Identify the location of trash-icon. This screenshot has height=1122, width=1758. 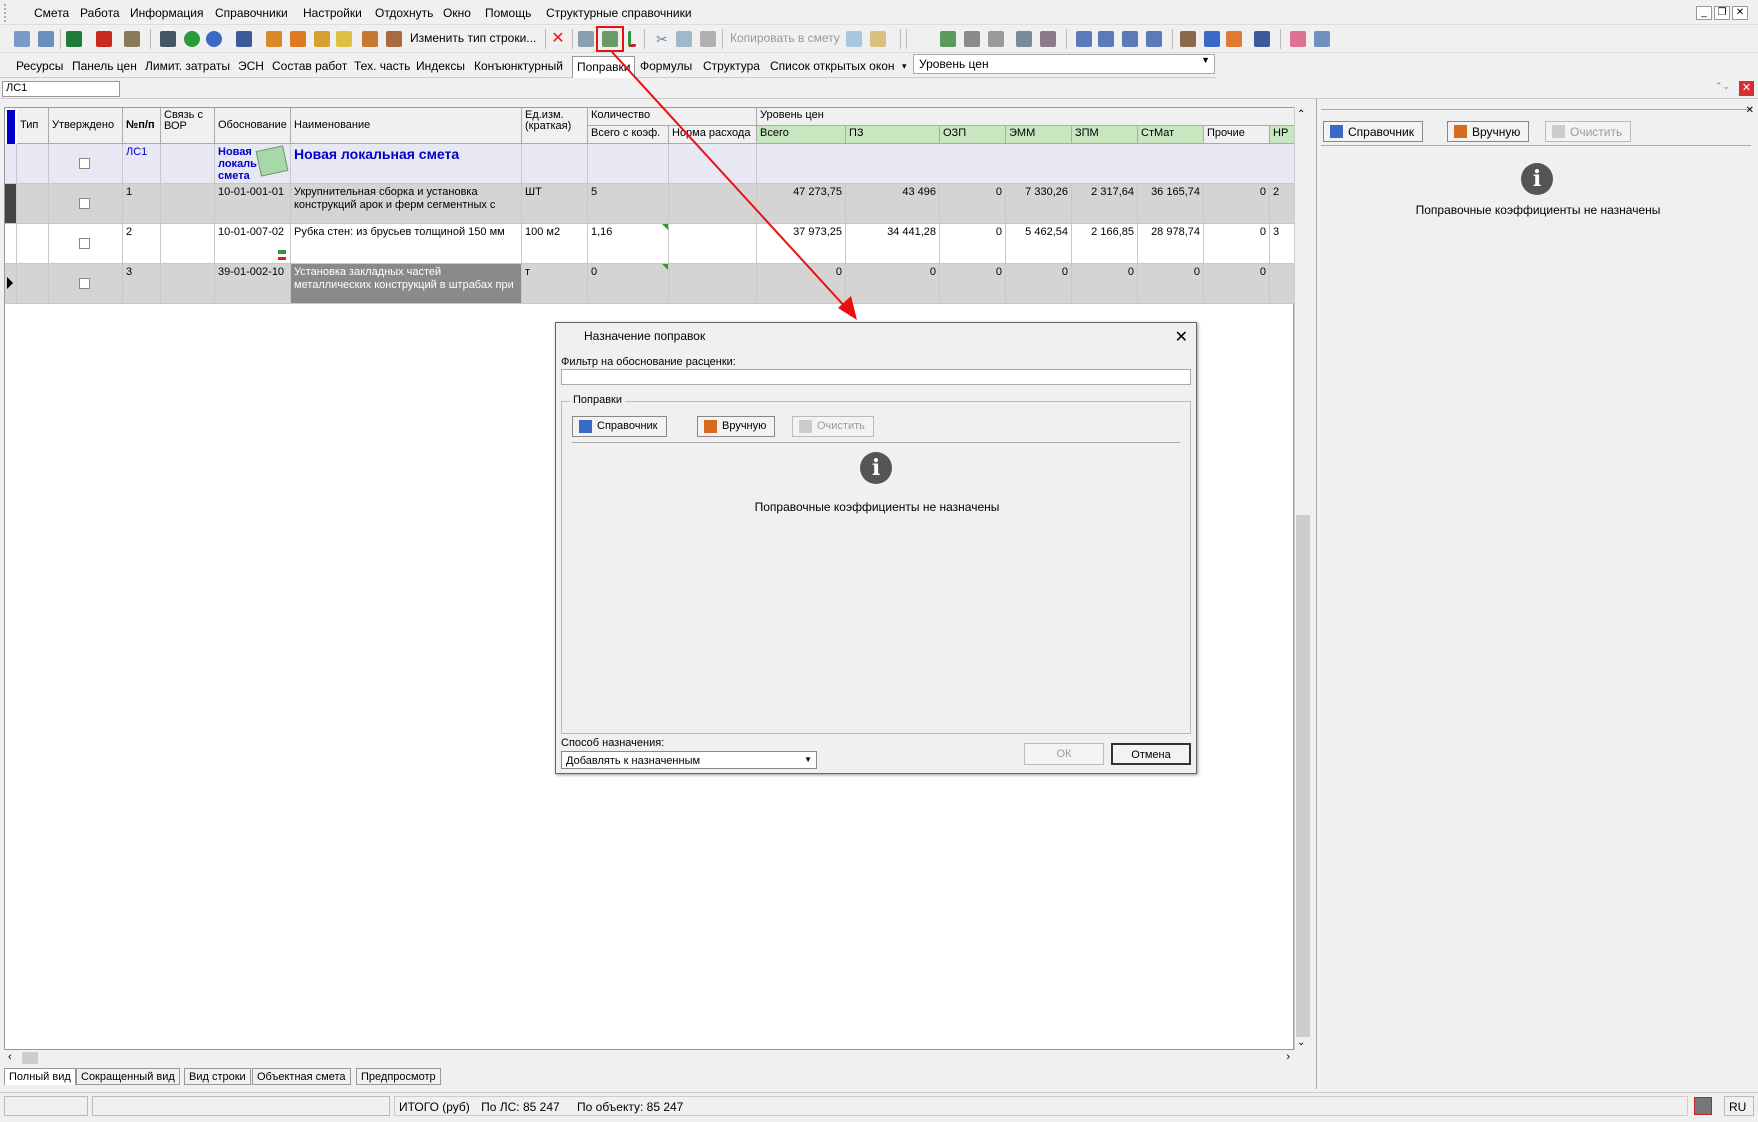
(805, 426).